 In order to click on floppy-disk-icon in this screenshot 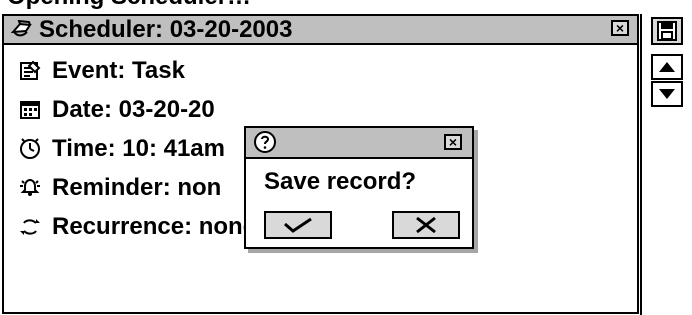, I will do `click(667, 31)`.